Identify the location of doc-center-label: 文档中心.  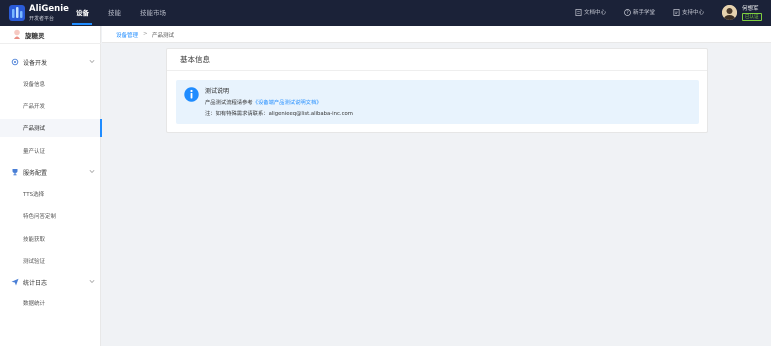
(595, 13).